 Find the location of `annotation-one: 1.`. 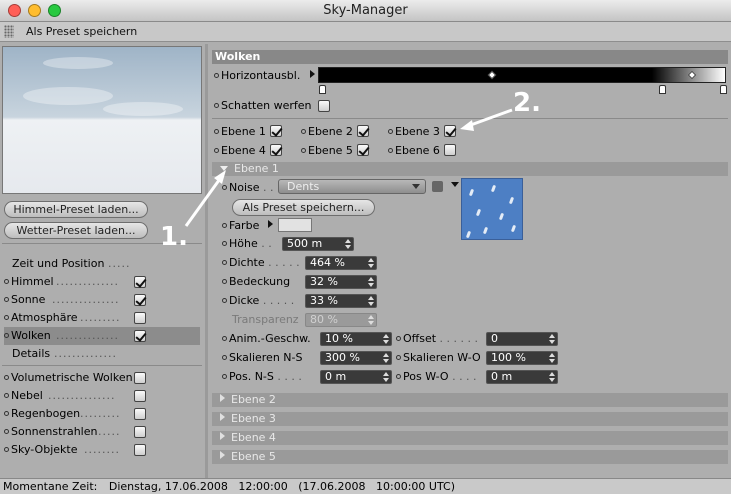

annotation-one: 1. is located at coordinates (174, 237).